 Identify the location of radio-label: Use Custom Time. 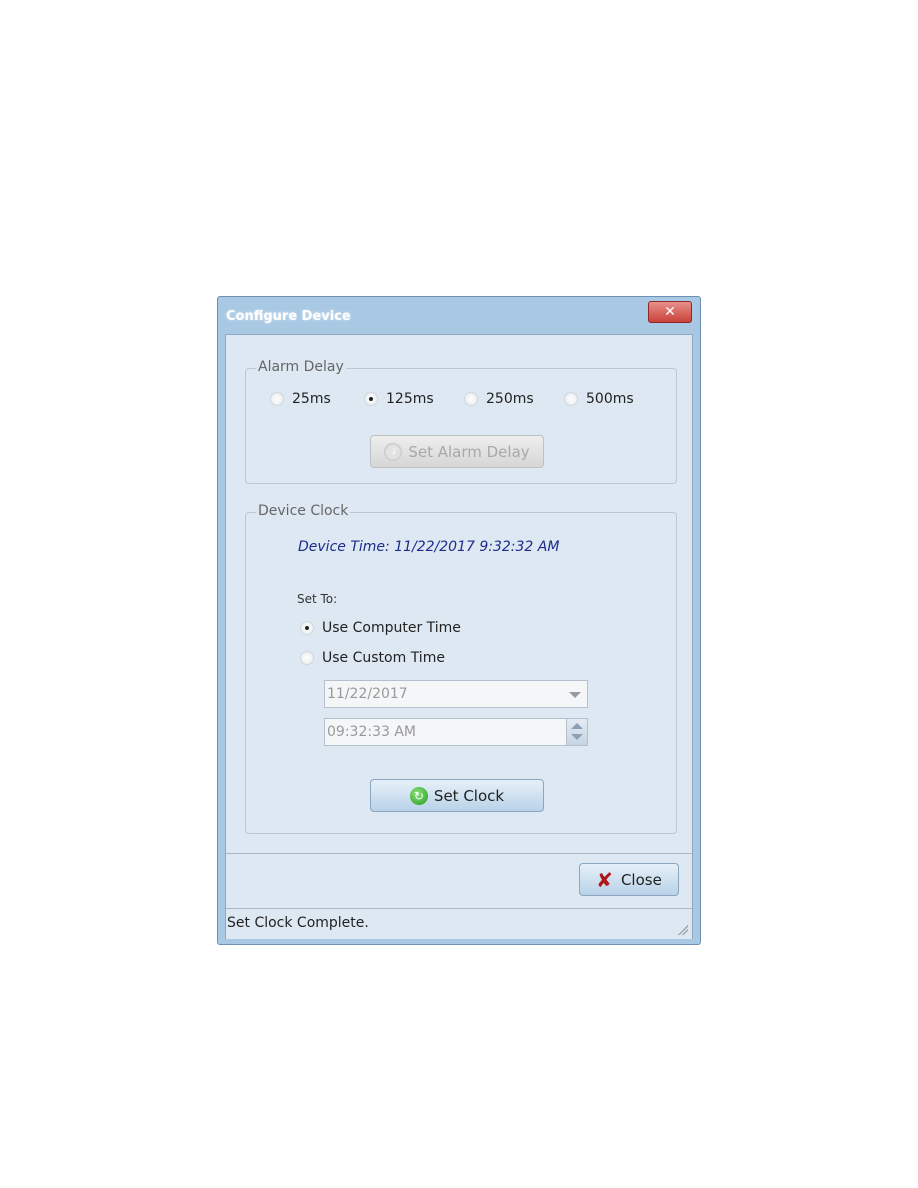
(383, 658).